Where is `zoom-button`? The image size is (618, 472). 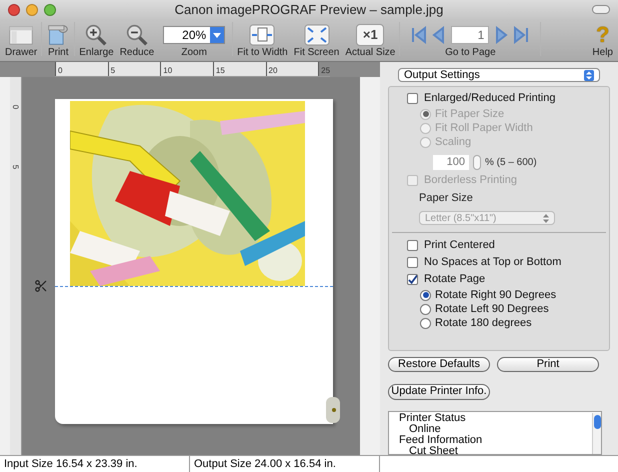
zoom-button is located at coordinates (50, 10).